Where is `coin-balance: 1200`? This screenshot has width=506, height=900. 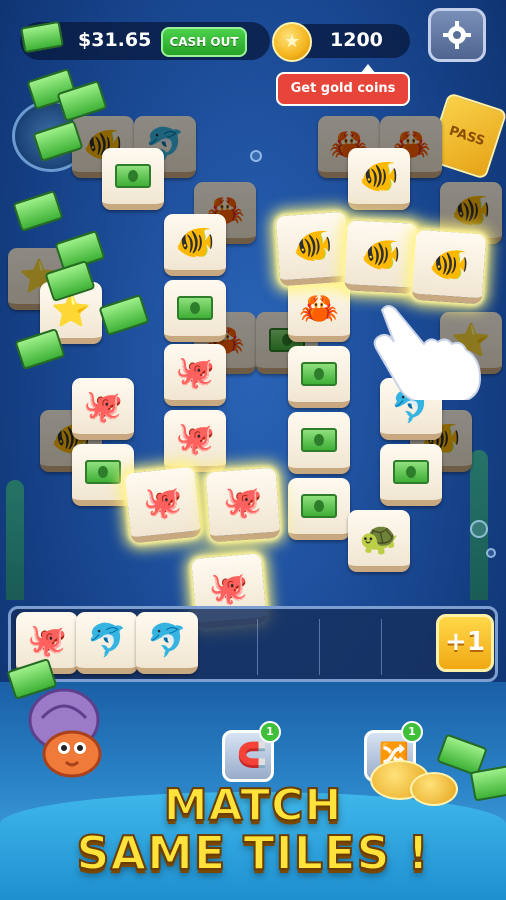 coin-balance: 1200 is located at coordinates (356, 40).